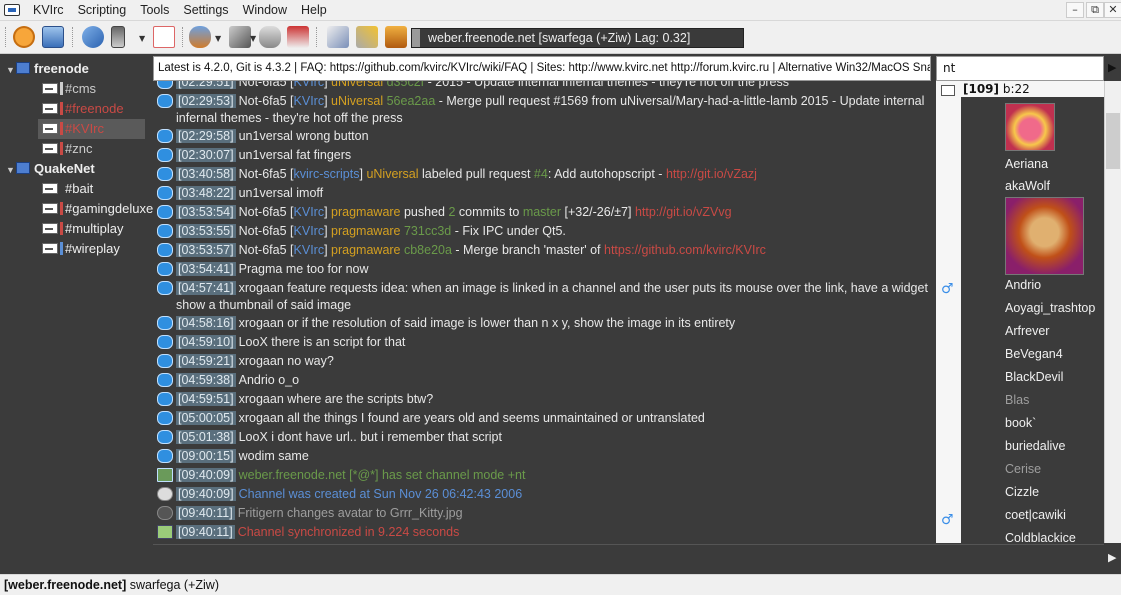 This screenshot has width=1121, height=595. Describe the element at coordinates (206, 85) in the screenshot. I see `timestamp: [02:29:51]` at that location.